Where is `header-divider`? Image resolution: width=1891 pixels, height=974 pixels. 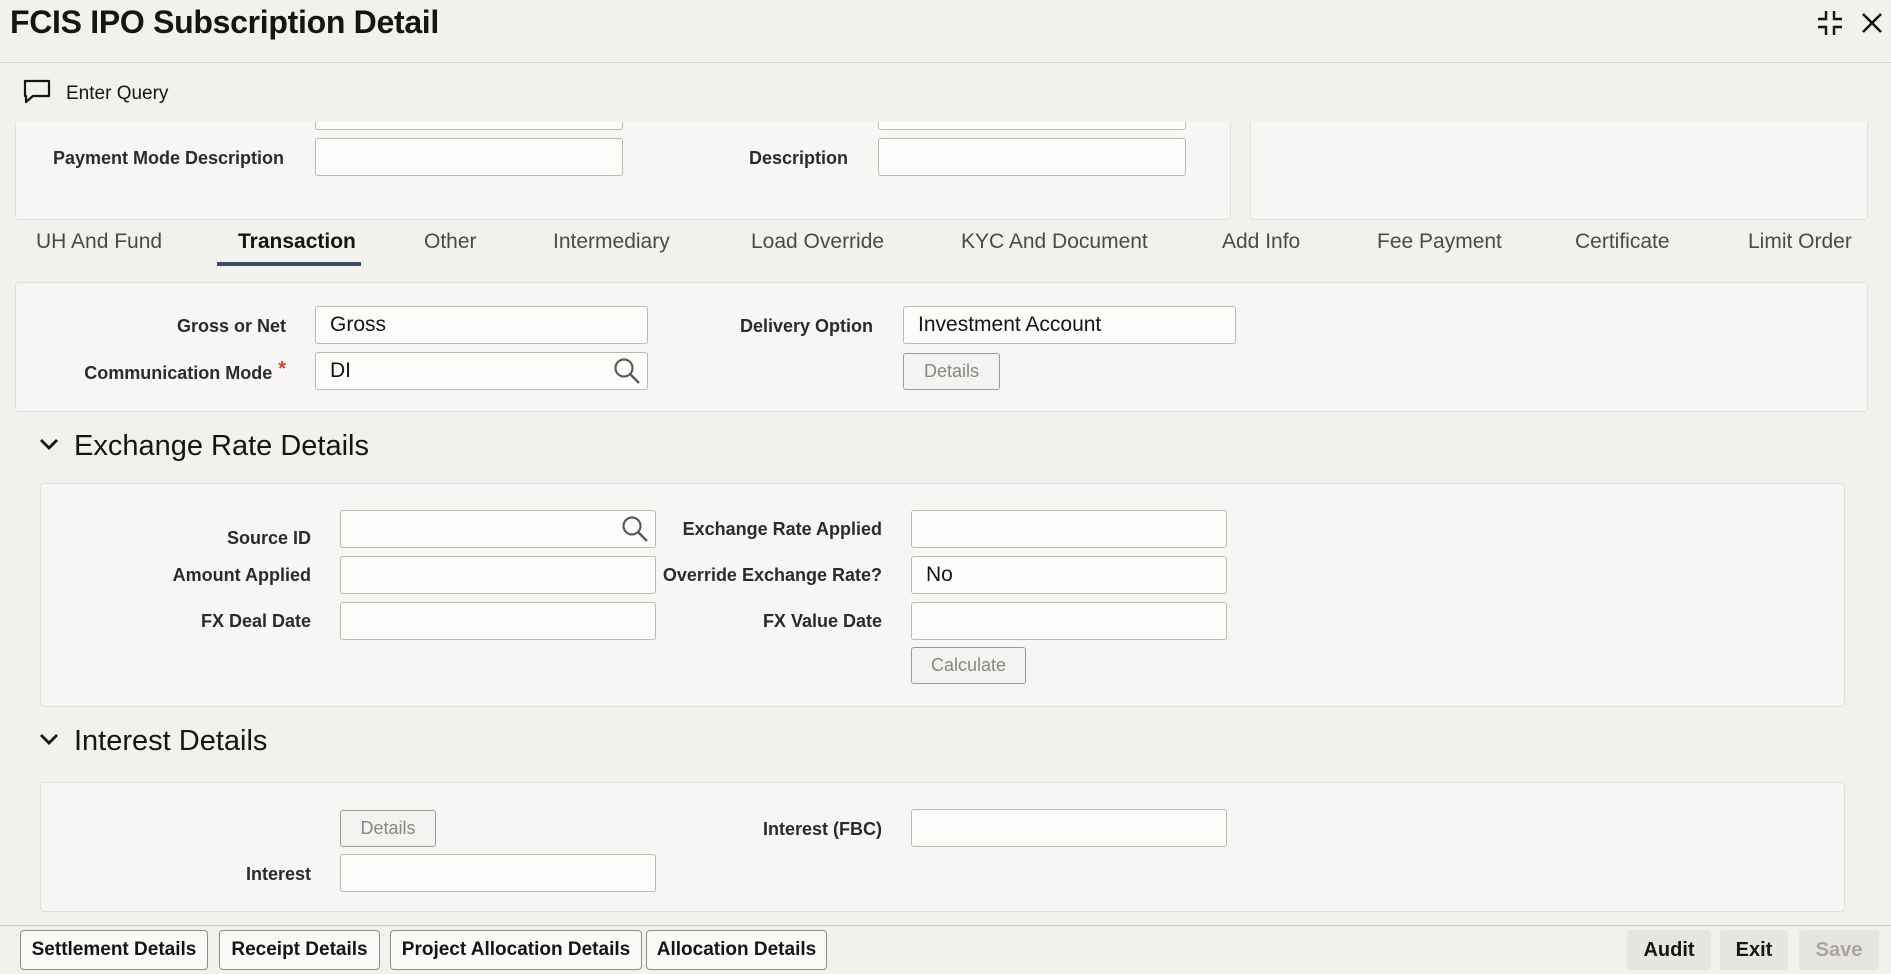 header-divider is located at coordinates (945, 62).